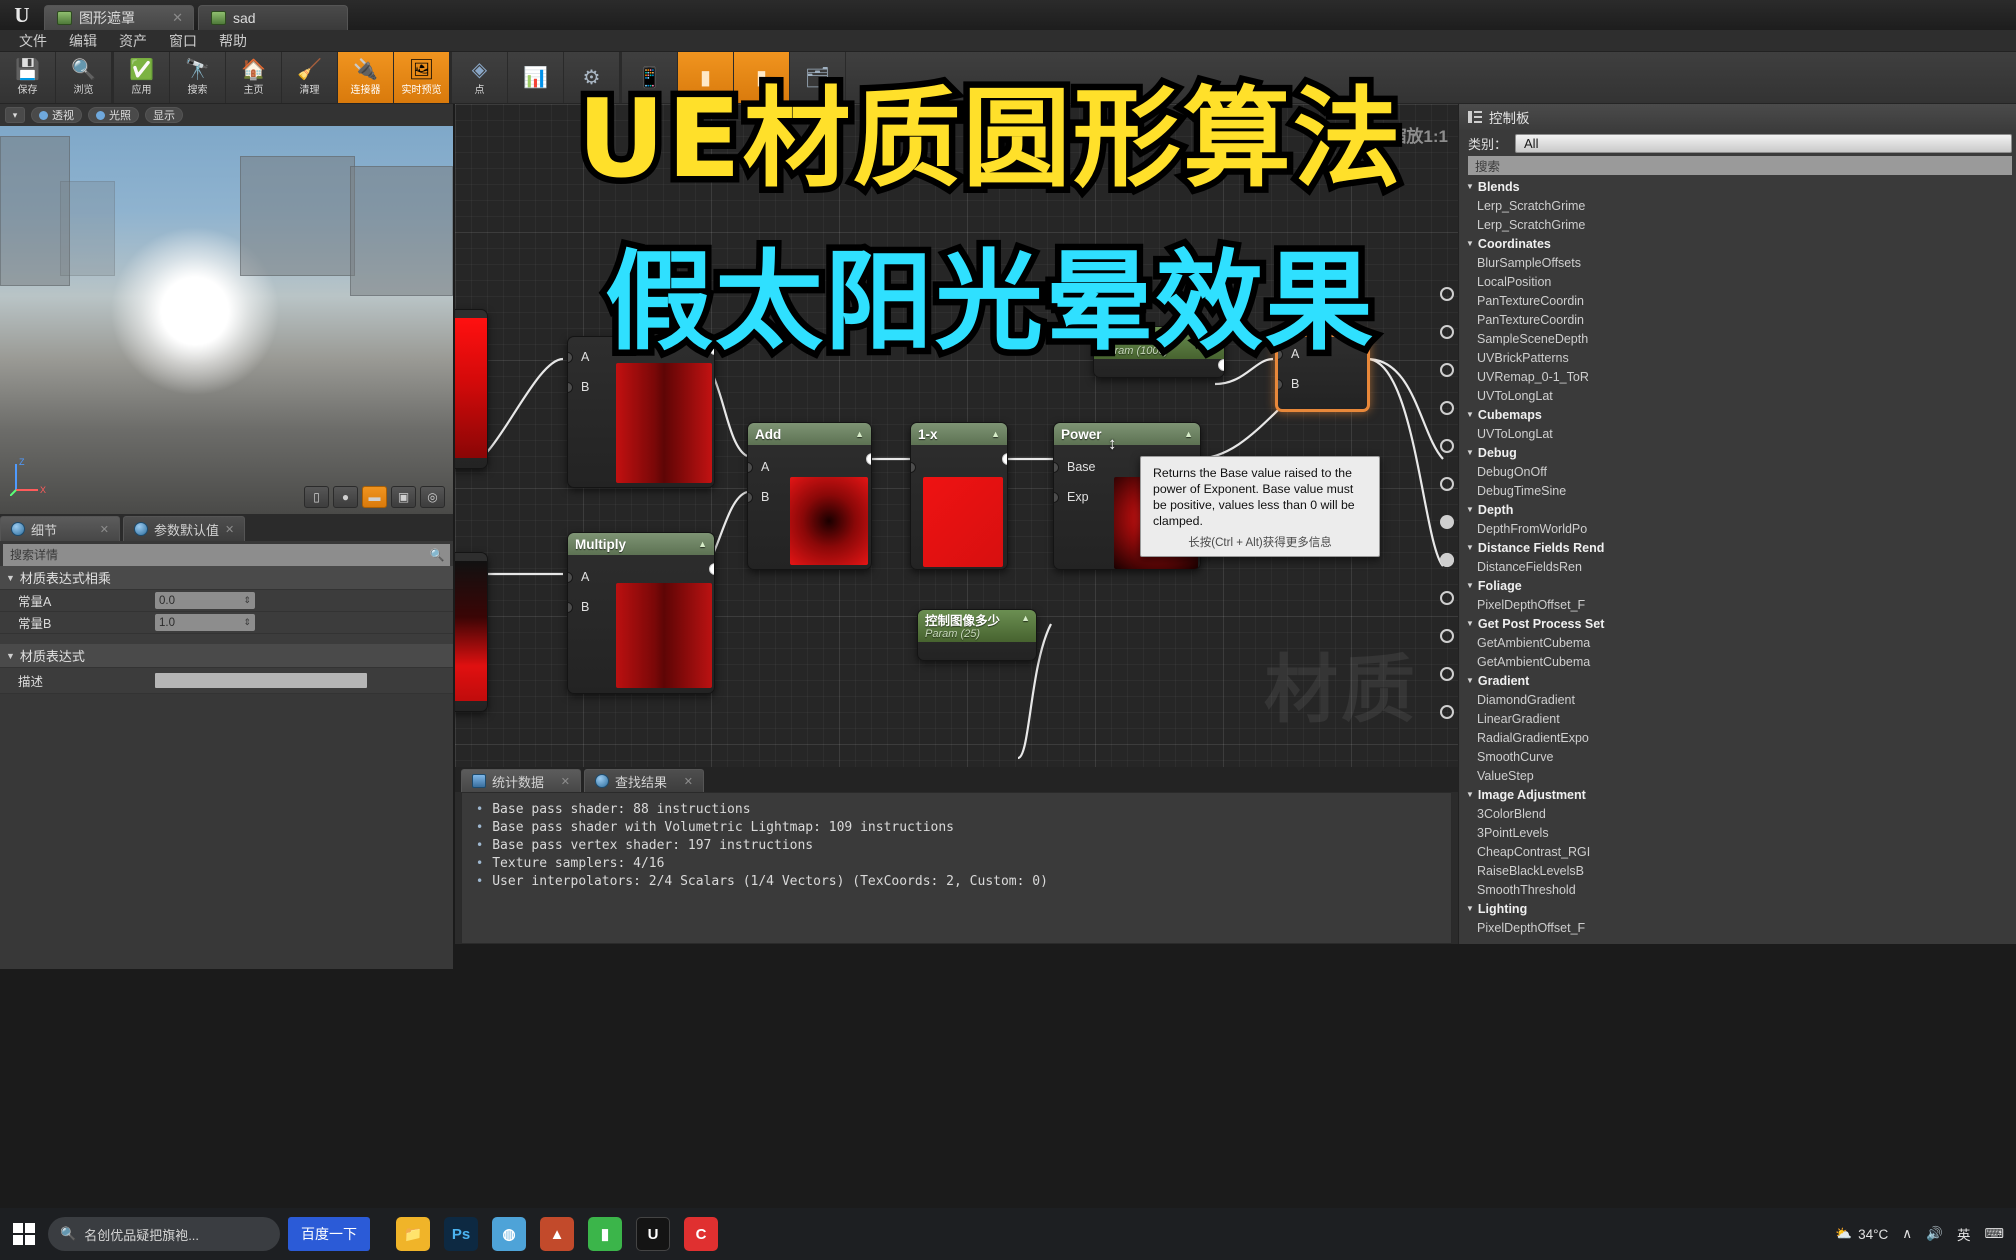 The width and height of the screenshot is (2016, 1260). What do you see at coordinates (650, 77) in the screenshot?
I see `toolbar-mobile-button: 📱` at bounding box center [650, 77].